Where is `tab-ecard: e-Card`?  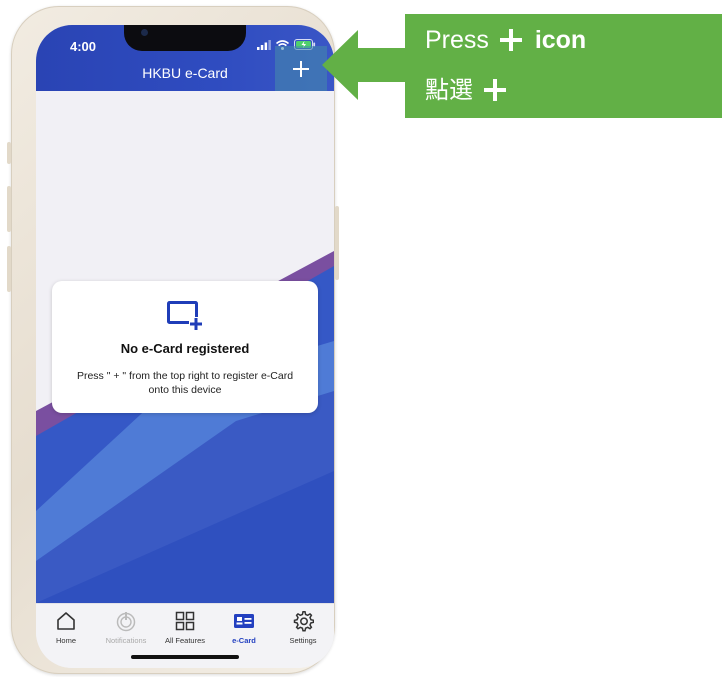 tab-ecard: e-Card is located at coordinates (244, 627).